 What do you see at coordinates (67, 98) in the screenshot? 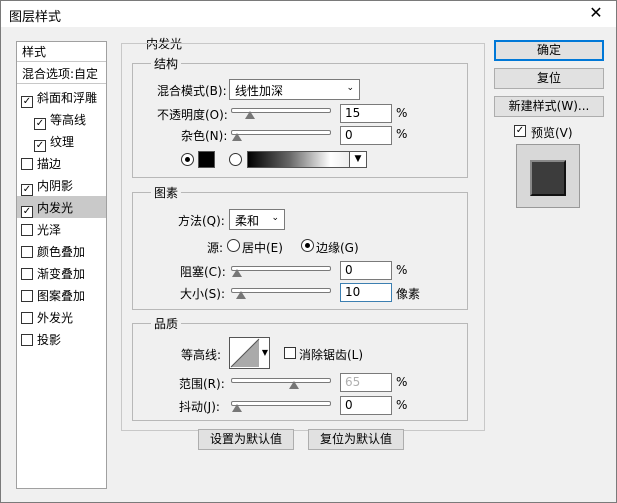
I see `style-item-label: 斜面和浮雕` at bounding box center [67, 98].